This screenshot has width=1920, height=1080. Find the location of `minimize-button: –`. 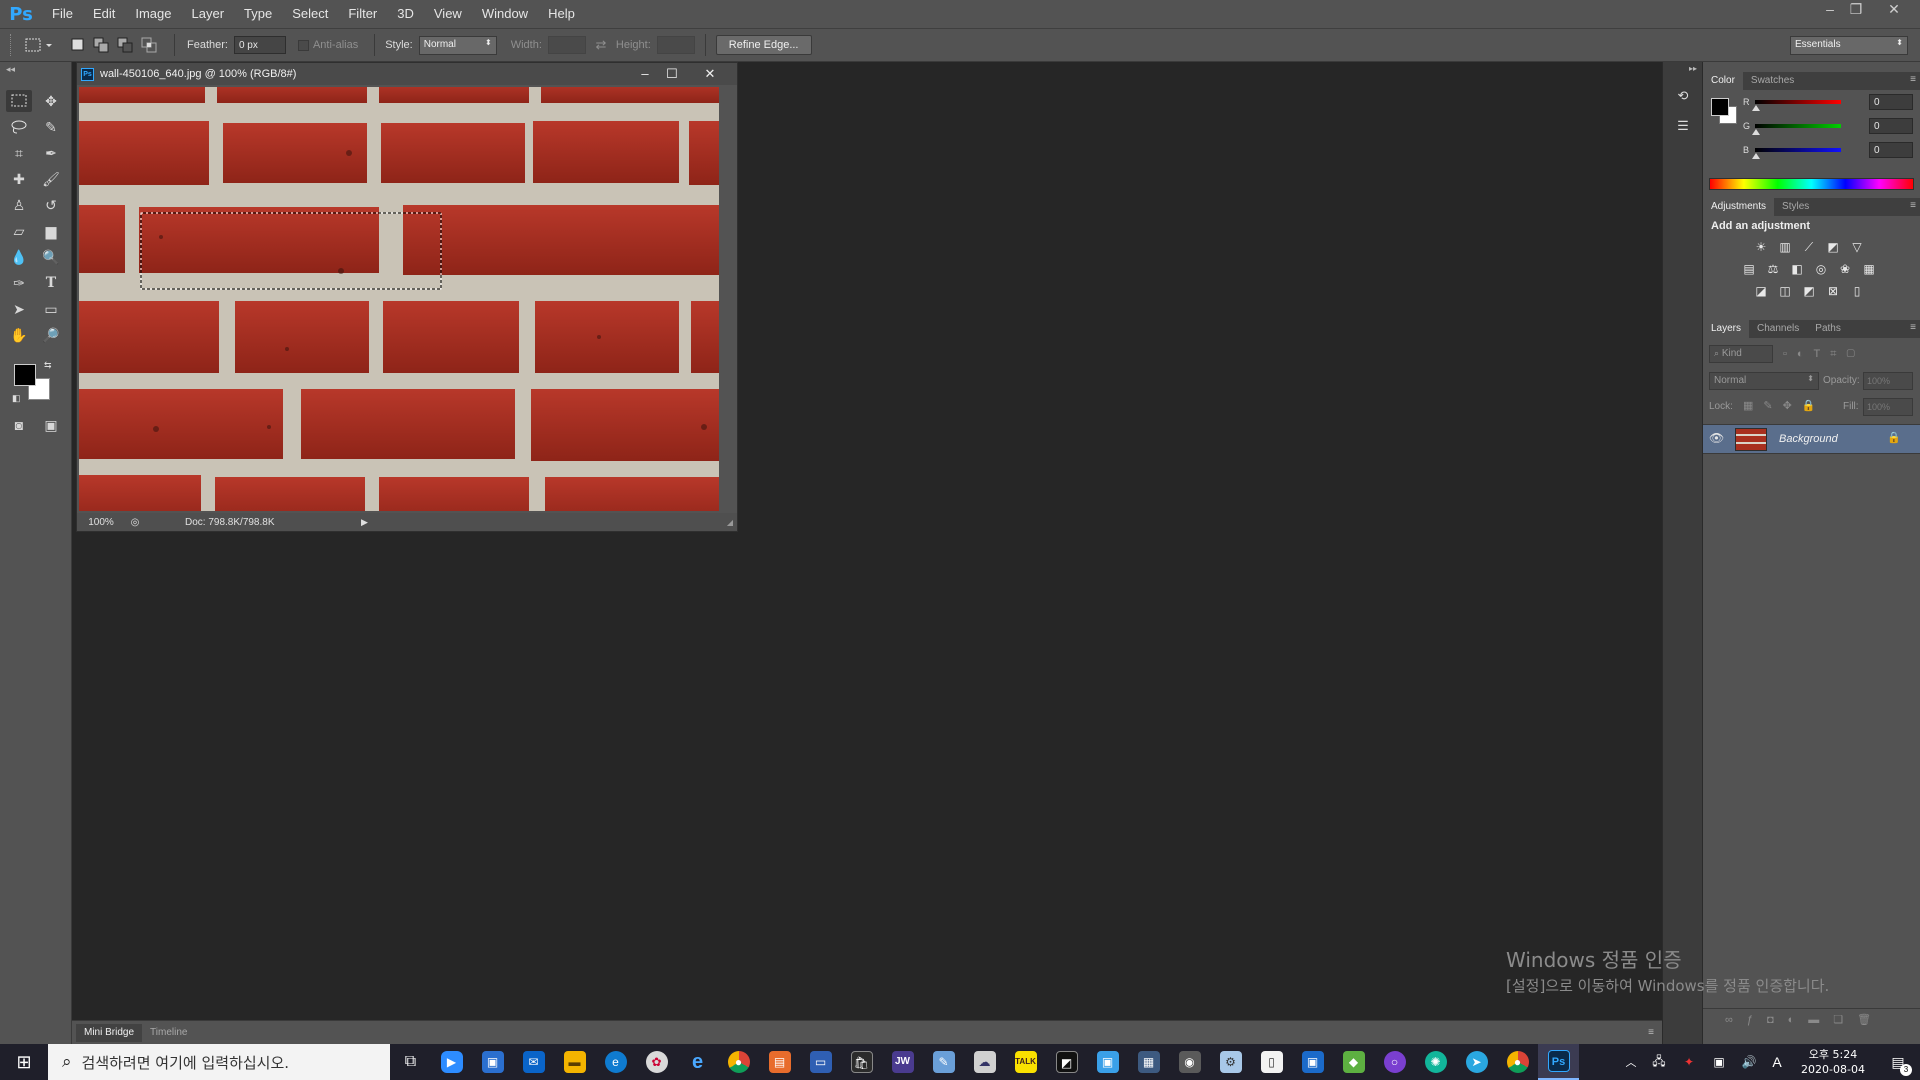

minimize-button: – is located at coordinates (1830, 10).